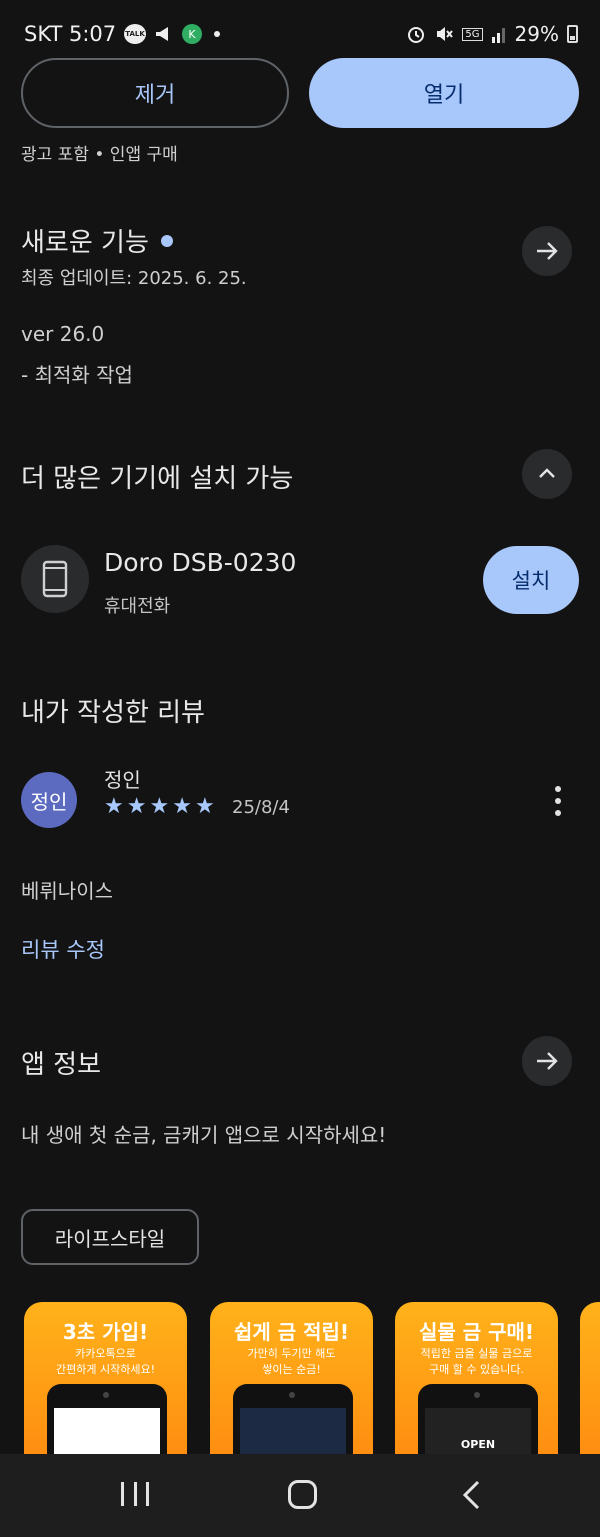 This screenshot has height=1537, width=600. Describe the element at coordinates (472, 1495) in the screenshot. I see `back-icon` at that location.